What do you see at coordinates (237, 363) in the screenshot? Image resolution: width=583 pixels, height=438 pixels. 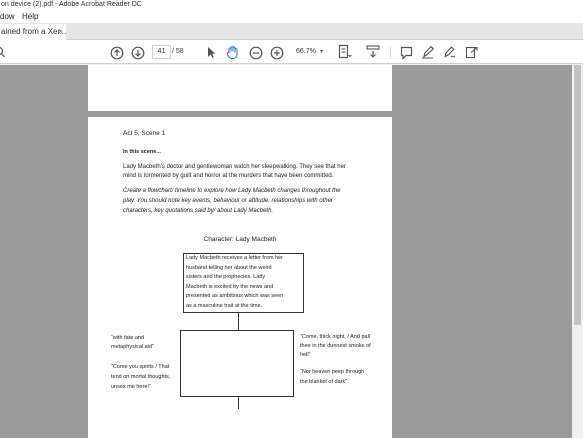 I see `flowchart-box-empty` at bounding box center [237, 363].